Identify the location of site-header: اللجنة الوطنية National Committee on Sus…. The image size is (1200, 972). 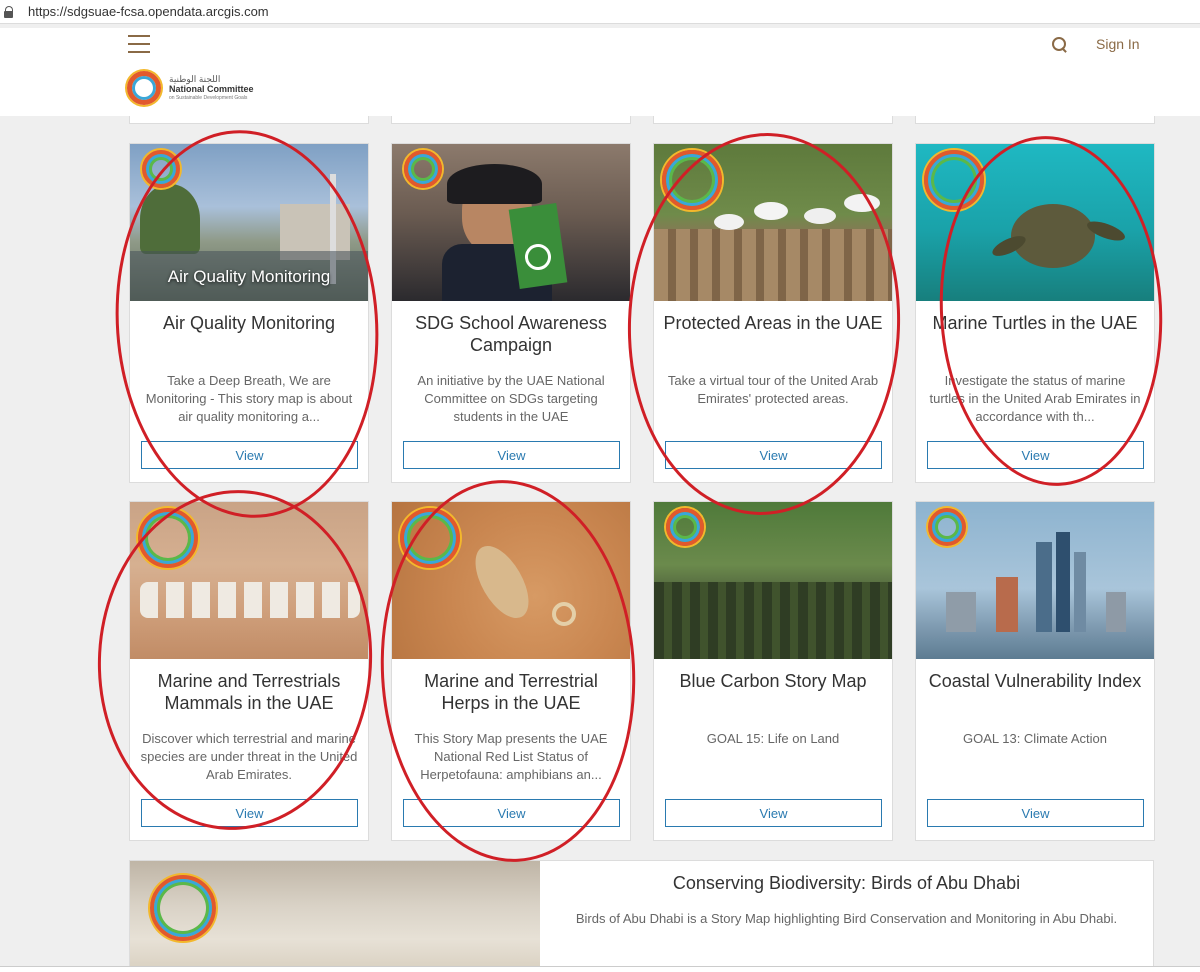
(600, 72).